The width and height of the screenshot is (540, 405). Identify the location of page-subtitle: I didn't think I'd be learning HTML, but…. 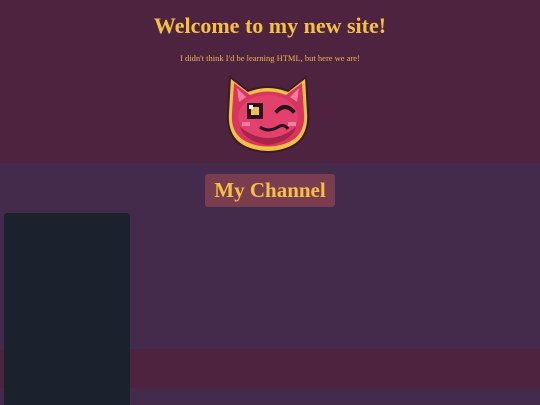
(270, 58).